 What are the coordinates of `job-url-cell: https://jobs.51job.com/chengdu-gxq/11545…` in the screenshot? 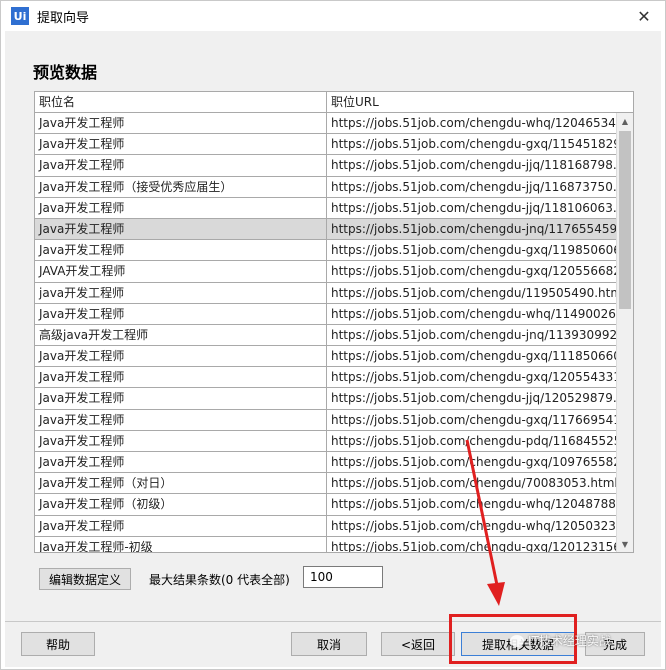 It's located at (472, 144).